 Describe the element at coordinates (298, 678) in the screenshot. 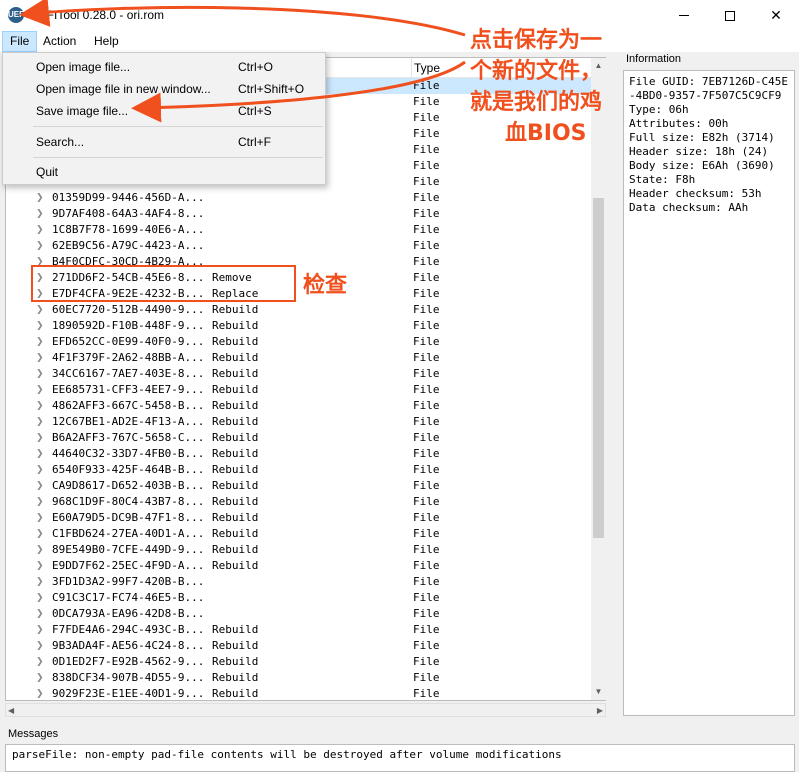

I see `tree-row: ❯ 838DCF34-907B-4D55-9... Rebuild File` at that location.